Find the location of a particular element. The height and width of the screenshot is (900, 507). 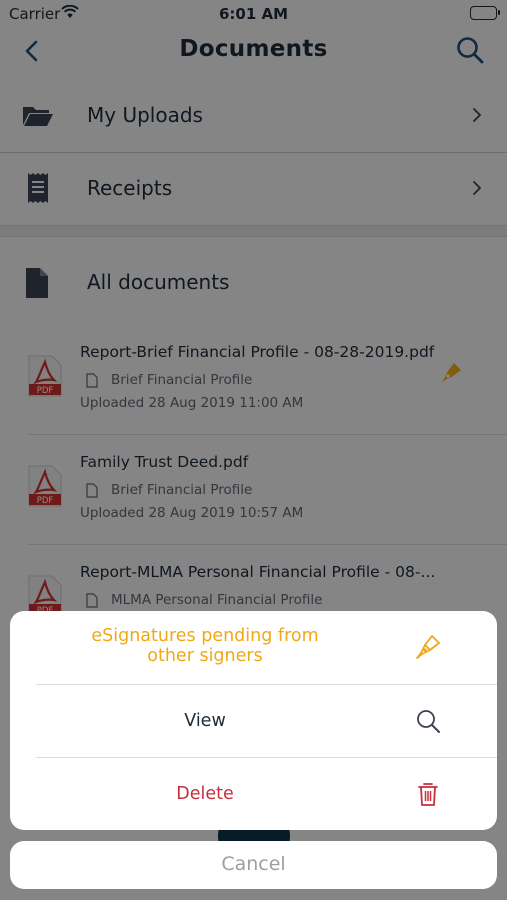

pen-nib-icon is located at coordinates (428, 647).